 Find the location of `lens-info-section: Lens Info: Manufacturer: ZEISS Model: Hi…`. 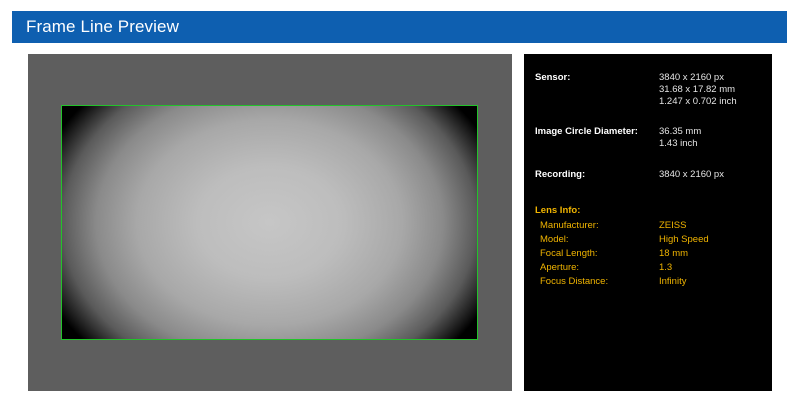

lens-info-section: Lens Info: Manufacturer: ZEISS Model: Hi… is located at coordinates (650, 246).